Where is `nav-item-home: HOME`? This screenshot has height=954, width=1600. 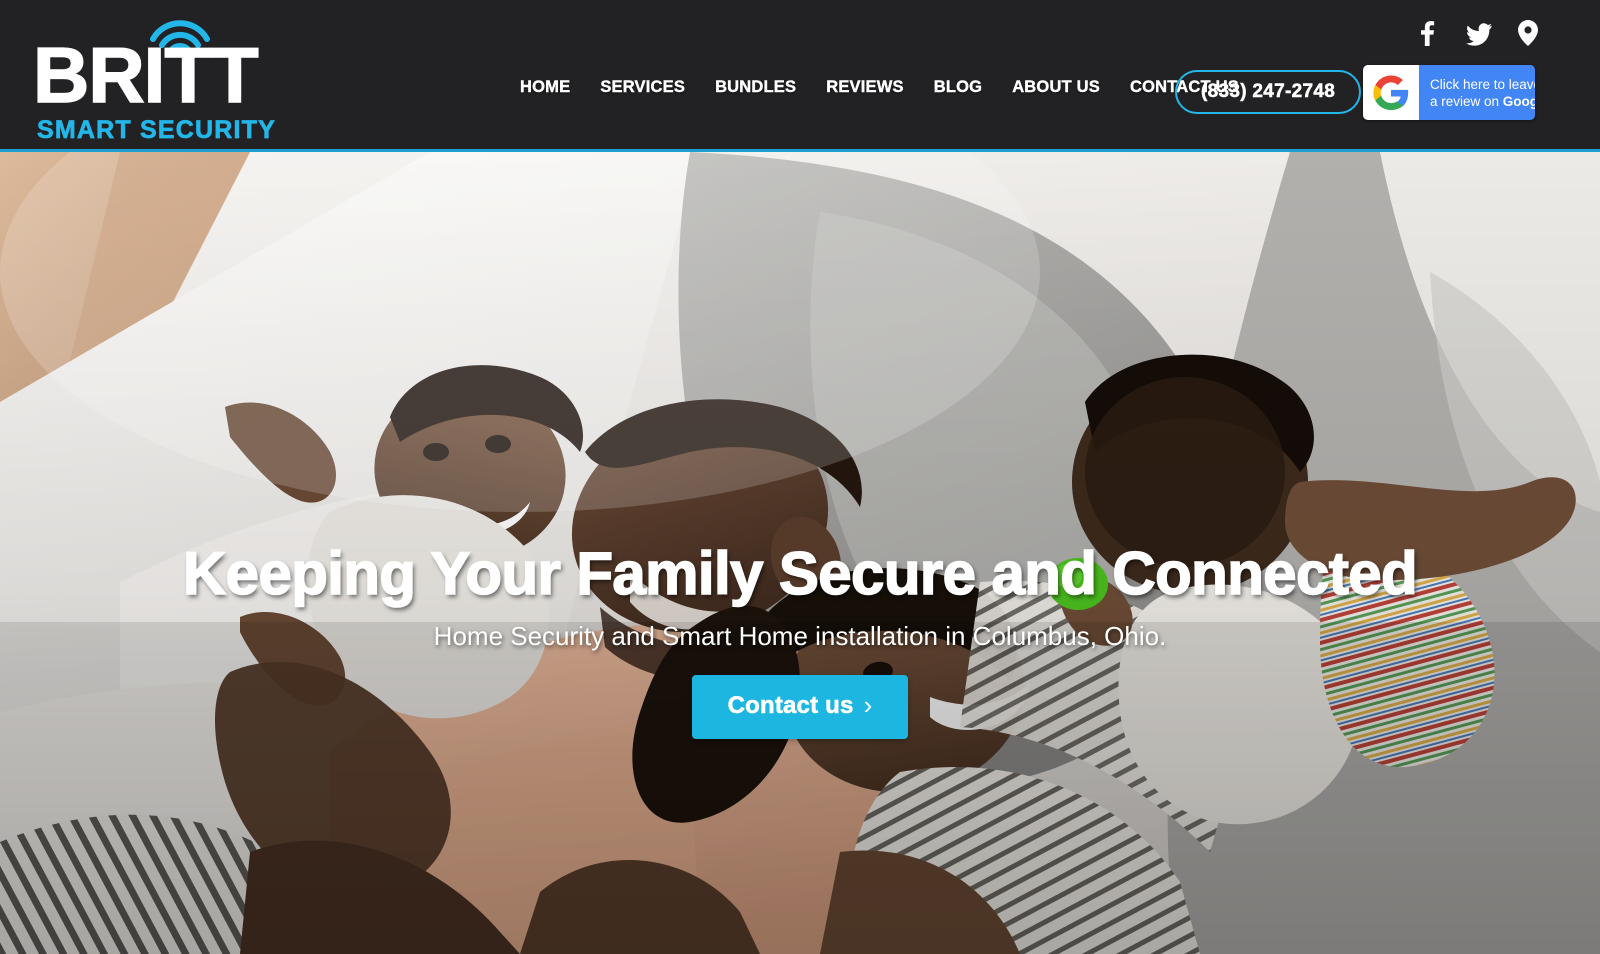
nav-item-home: HOME is located at coordinates (545, 87).